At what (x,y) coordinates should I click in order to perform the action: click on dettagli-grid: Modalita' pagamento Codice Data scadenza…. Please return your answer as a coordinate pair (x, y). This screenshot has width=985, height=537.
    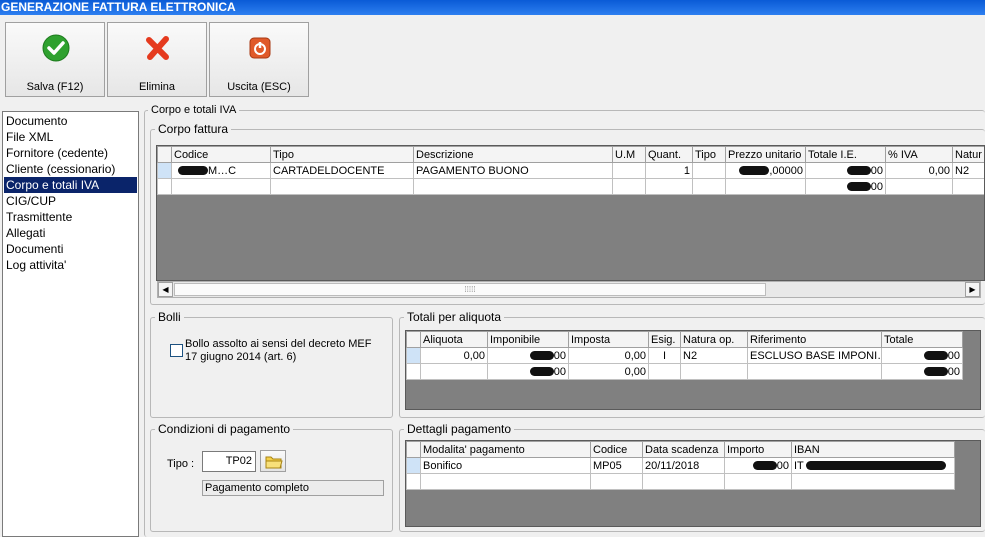
    Looking at the image, I should click on (693, 483).